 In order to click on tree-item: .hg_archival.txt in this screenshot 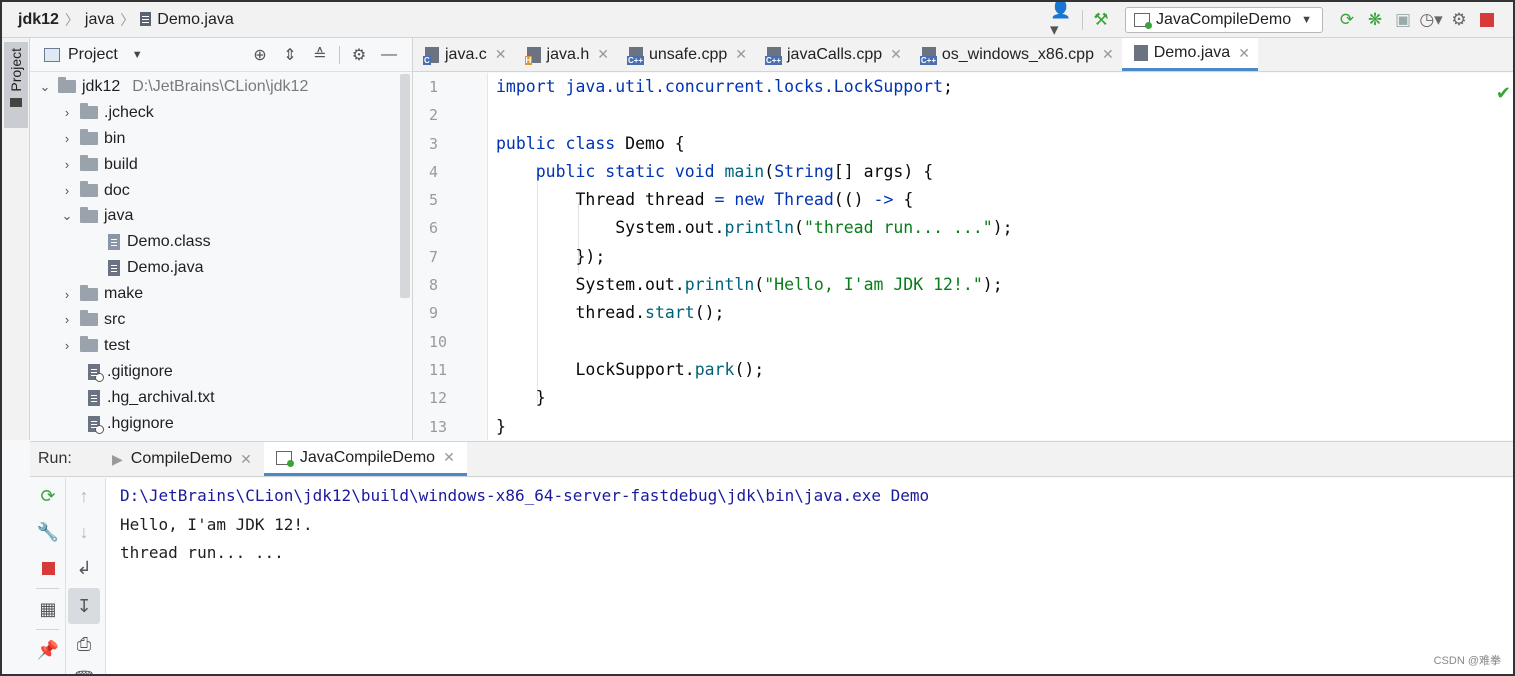, I will do `click(221, 398)`.